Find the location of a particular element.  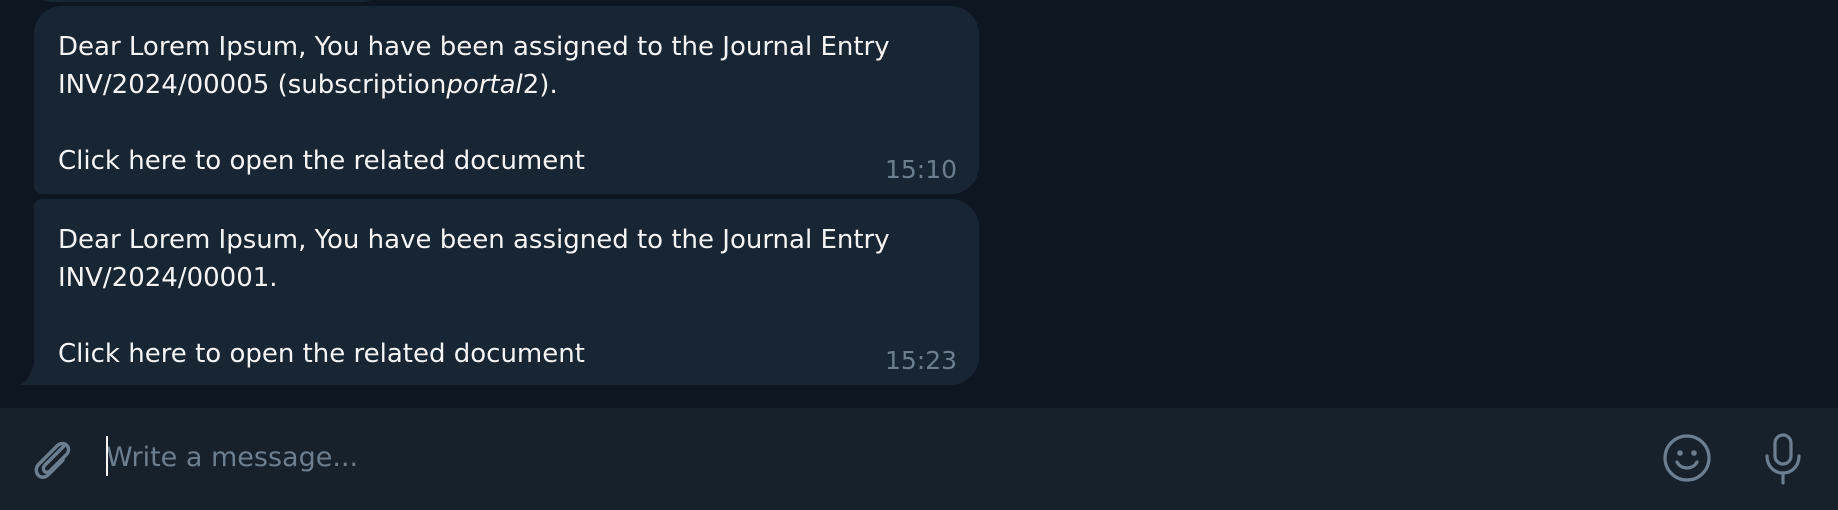

message-text-italic: portal is located at coordinates (484, 85).